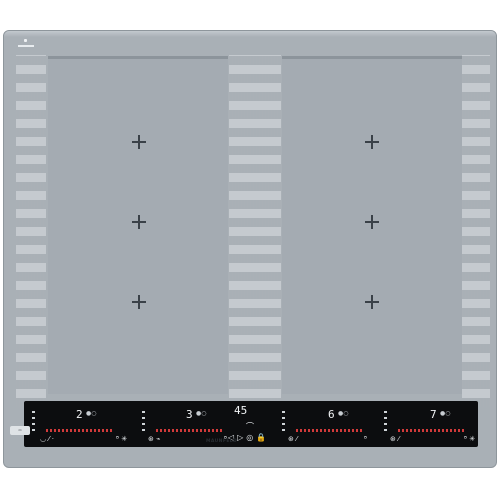 This screenshot has height=500, width=500. I want to click on brand-logo: MAUNFELD, so click(222, 441).